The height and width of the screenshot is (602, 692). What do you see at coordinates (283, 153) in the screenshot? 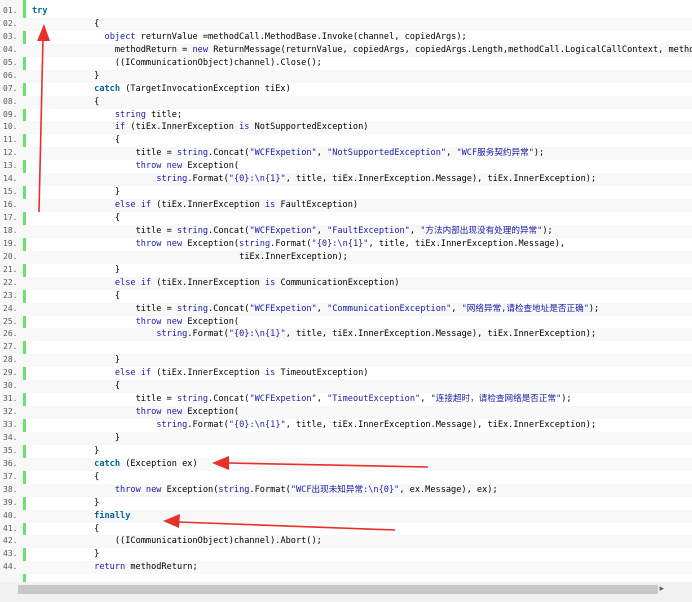
I see `string-literal: "WCFExpetion"` at bounding box center [283, 153].